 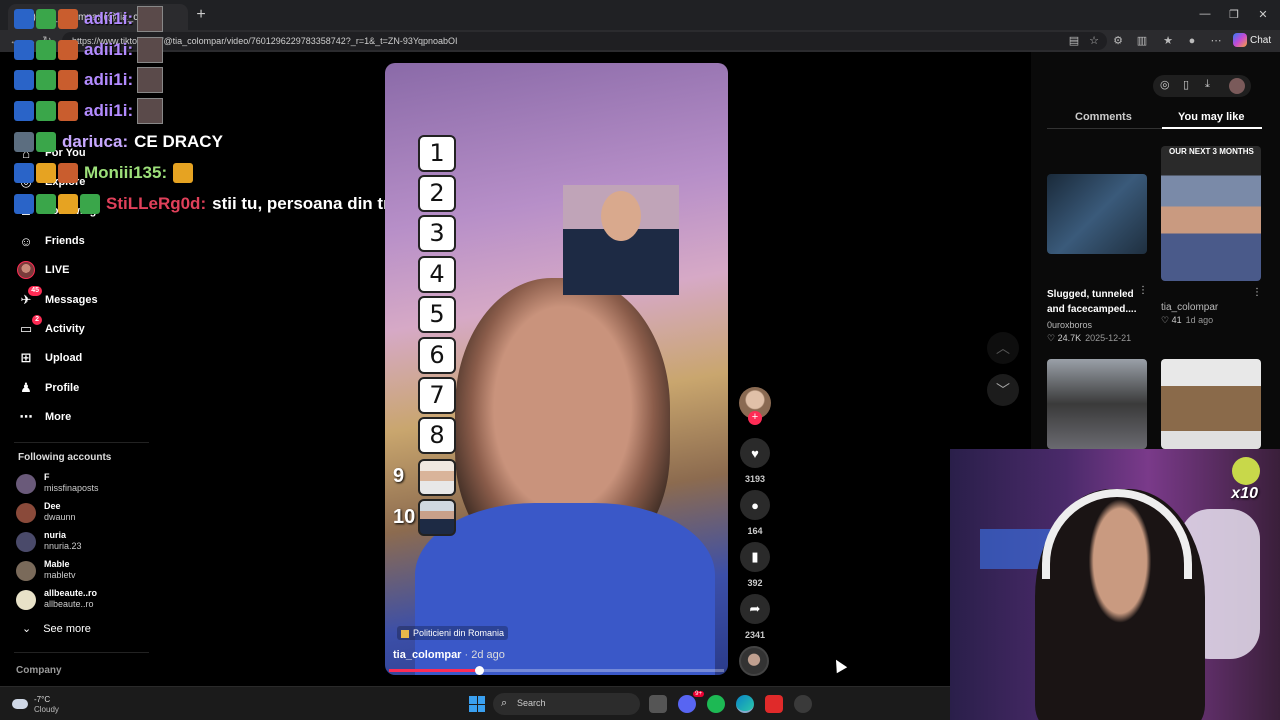 What do you see at coordinates (658, 704) in the screenshot?
I see `task-view-icon` at bounding box center [658, 704].